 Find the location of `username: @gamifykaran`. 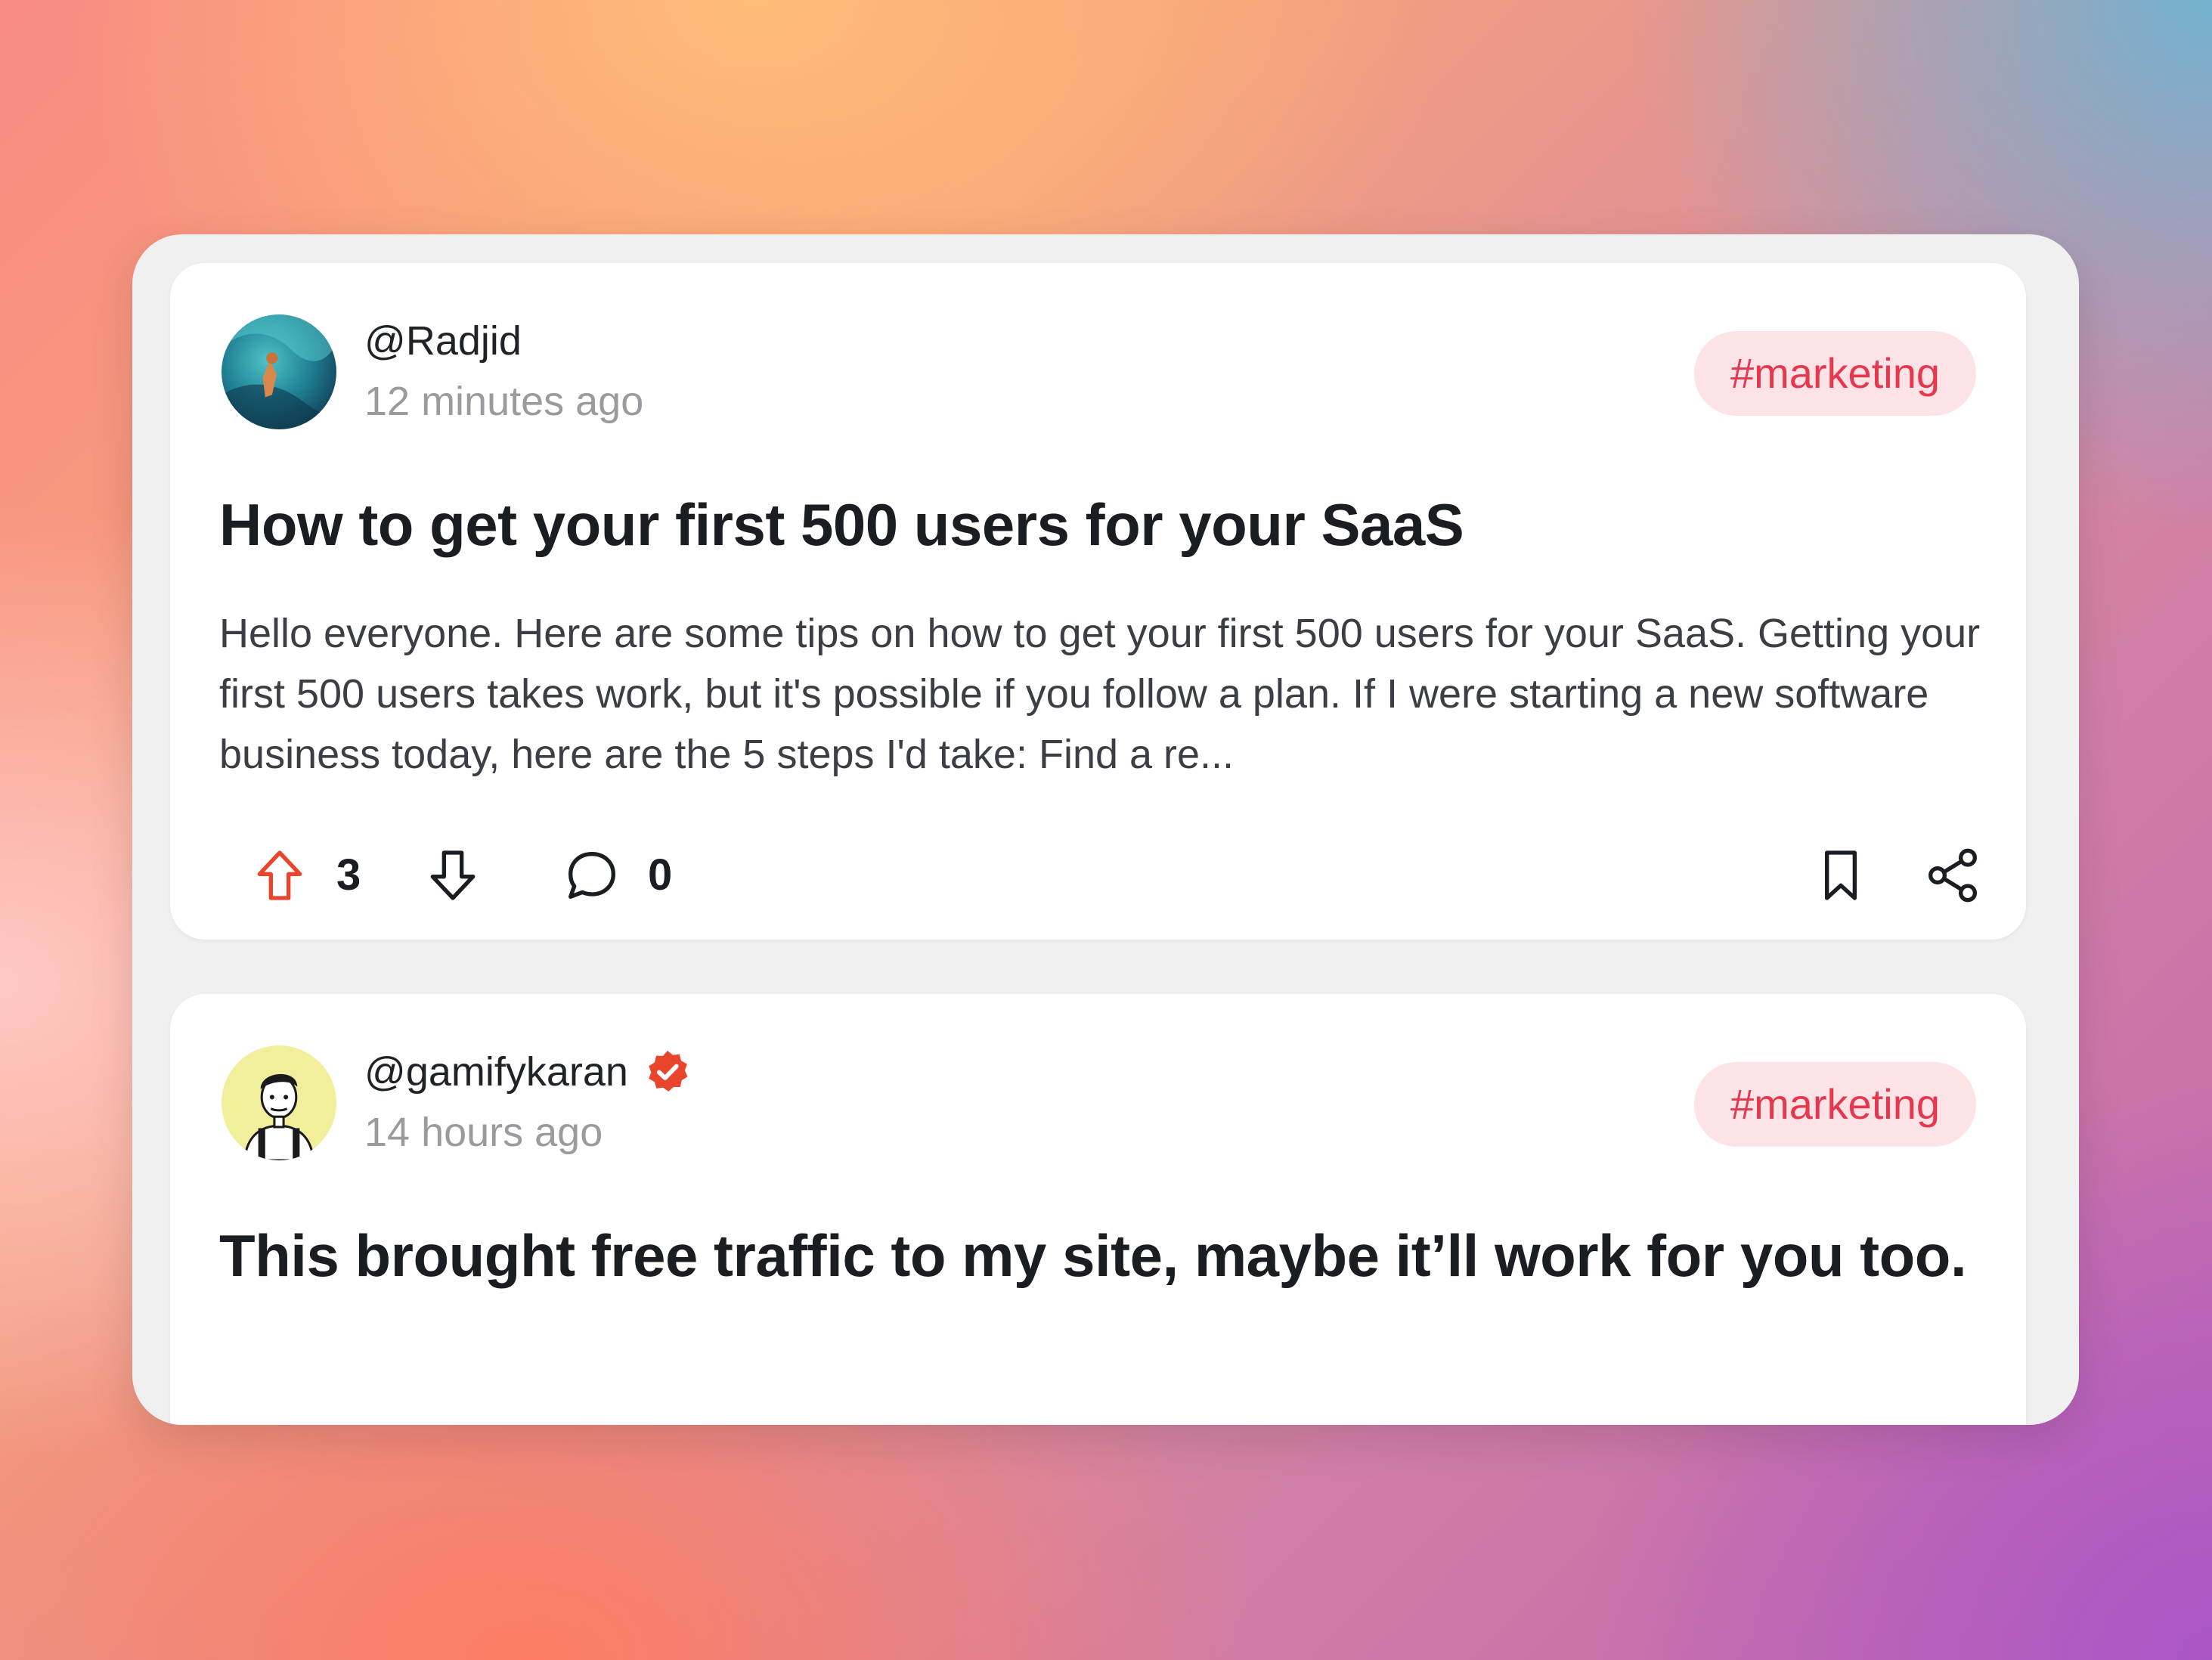

username: @gamifykaran is located at coordinates (528, 1071).